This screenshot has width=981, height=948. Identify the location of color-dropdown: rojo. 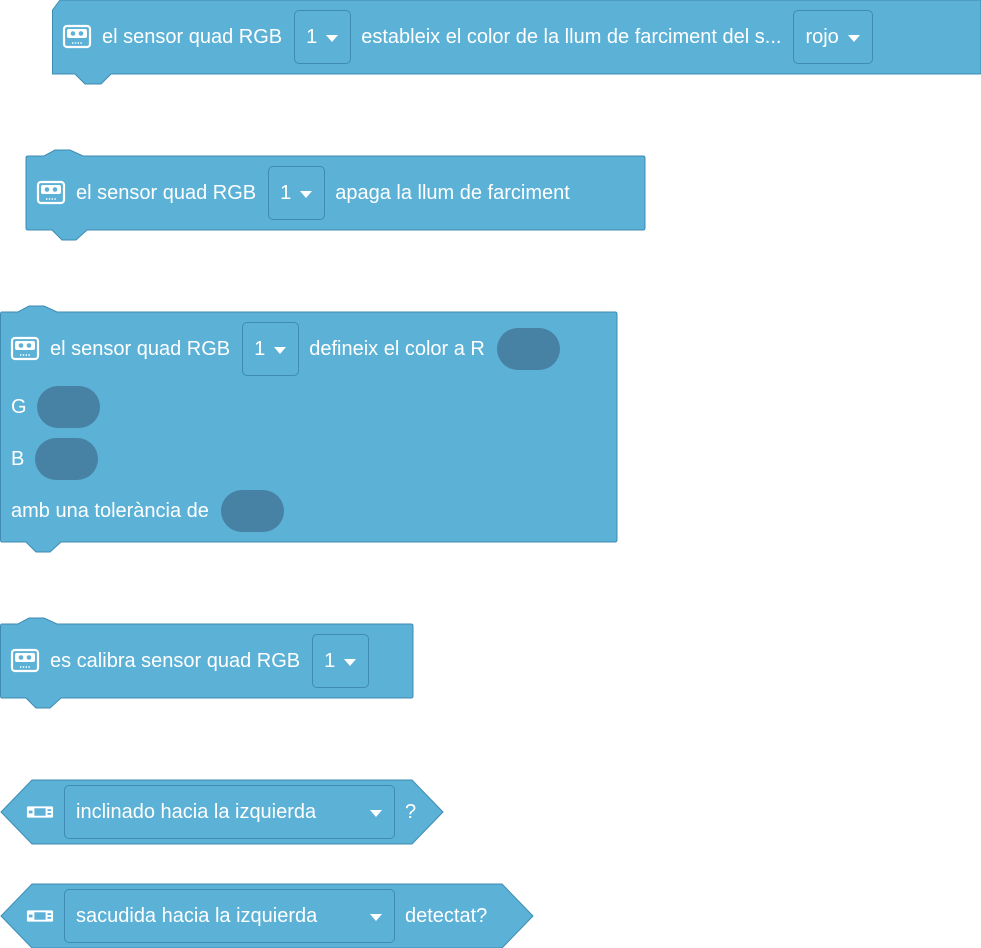
(833, 37).